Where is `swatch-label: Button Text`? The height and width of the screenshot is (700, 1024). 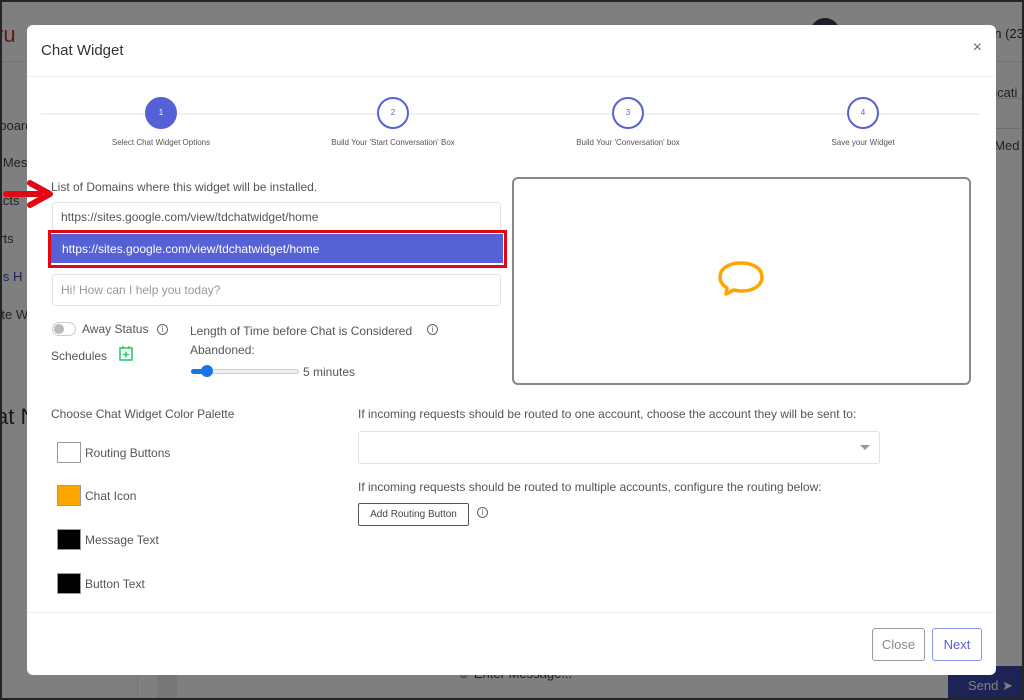
swatch-label: Button Text is located at coordinates (115, 583).